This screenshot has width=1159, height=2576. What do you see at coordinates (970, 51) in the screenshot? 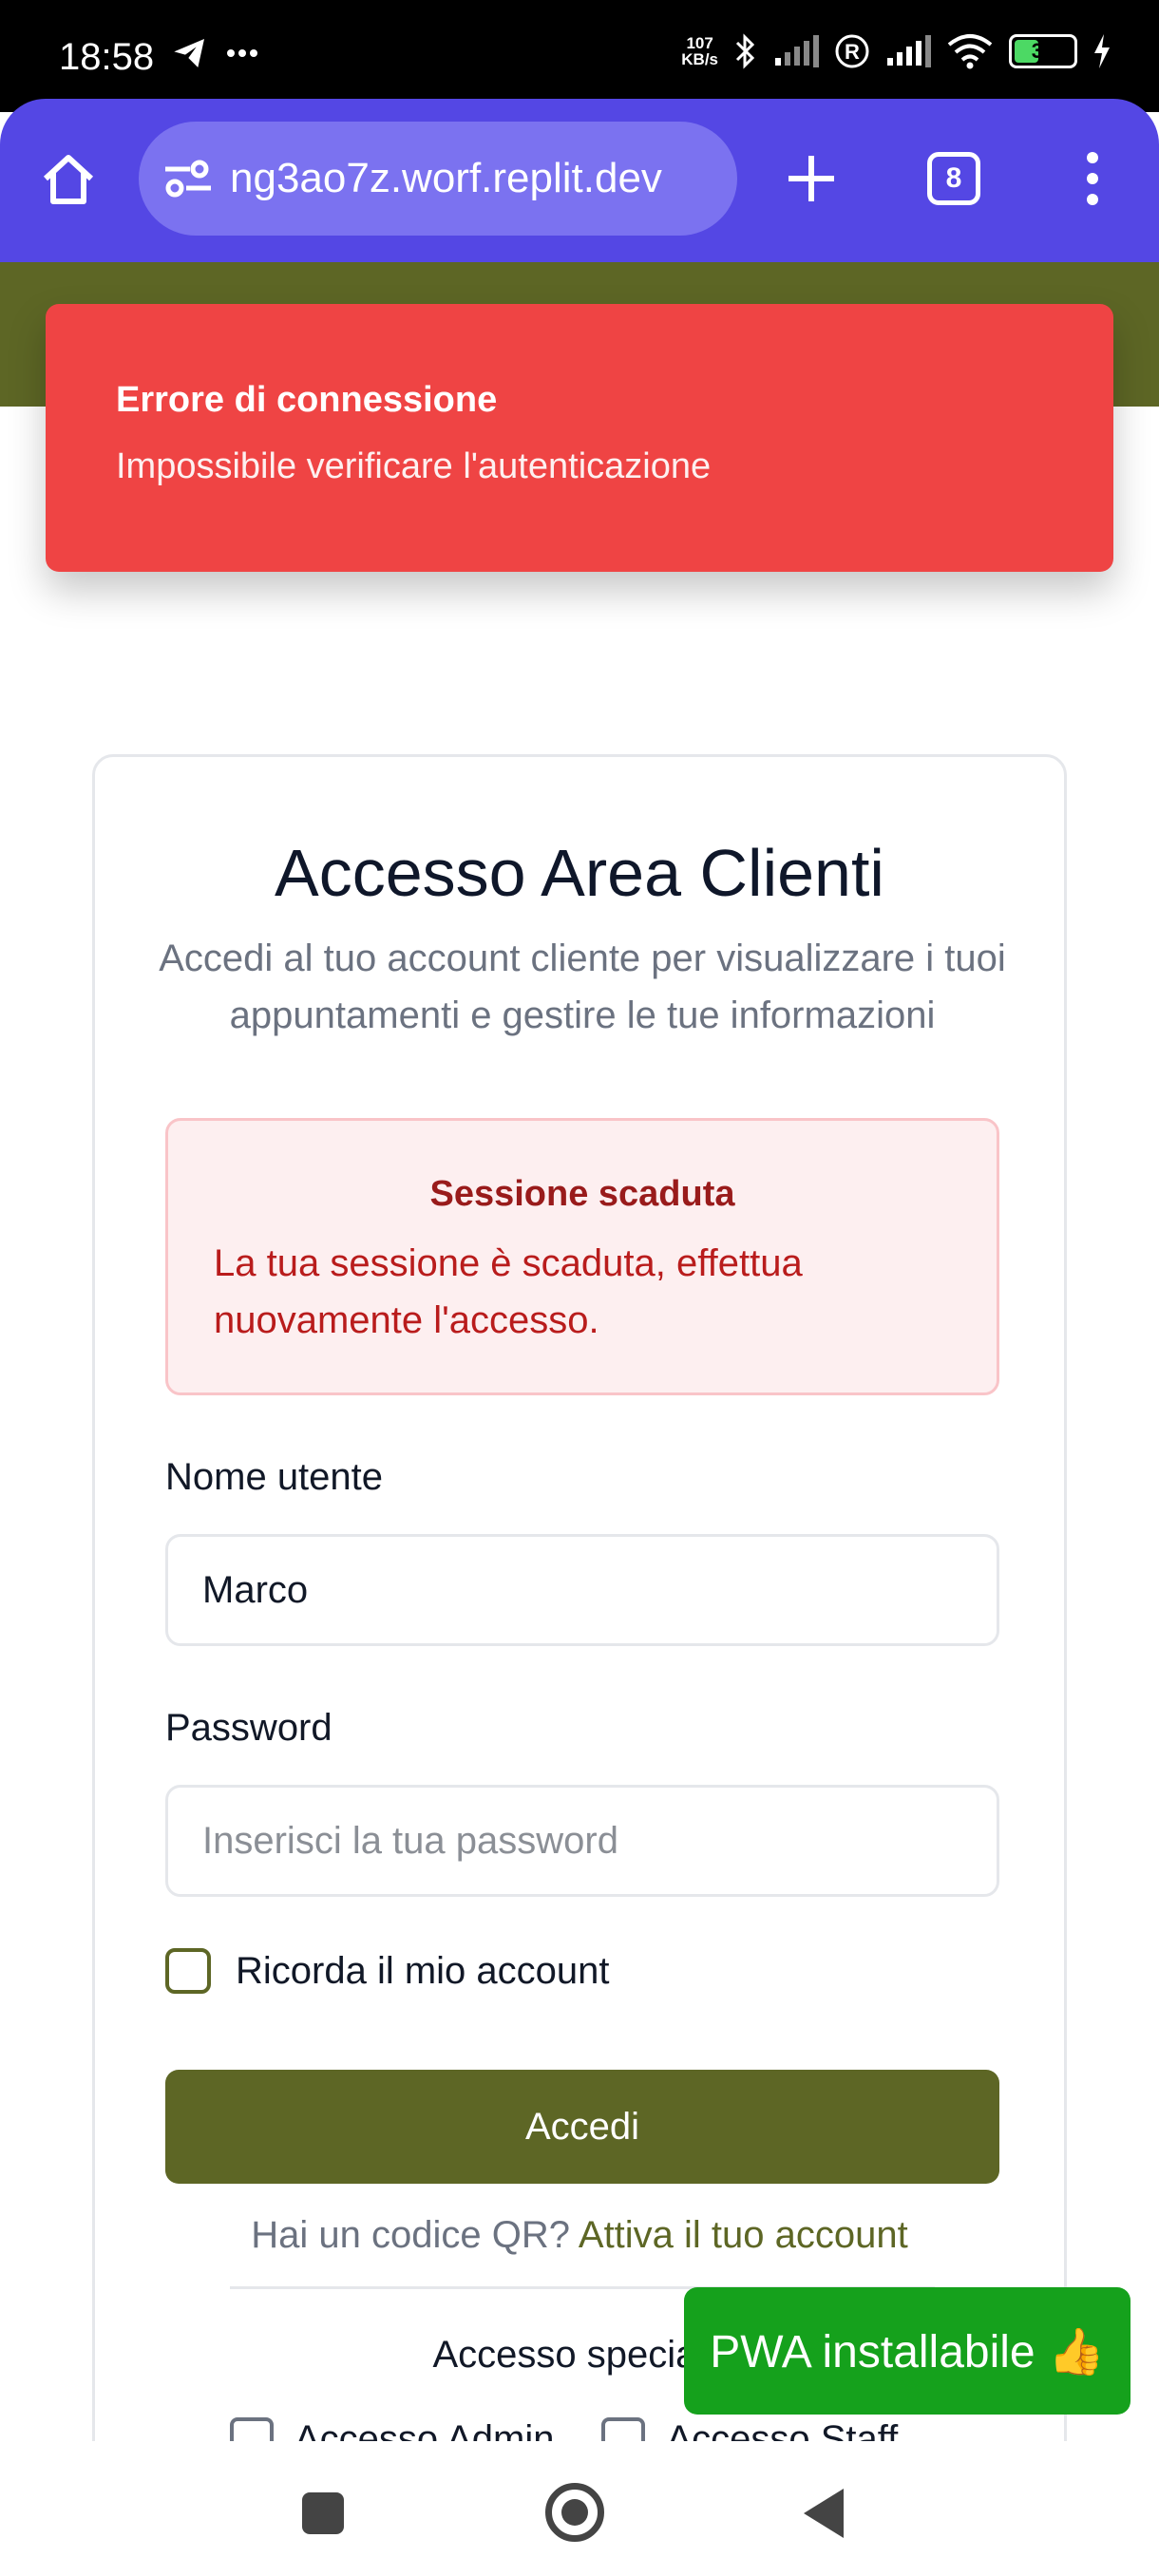
I see `wifi-icon` at bounding box center [970, 51].